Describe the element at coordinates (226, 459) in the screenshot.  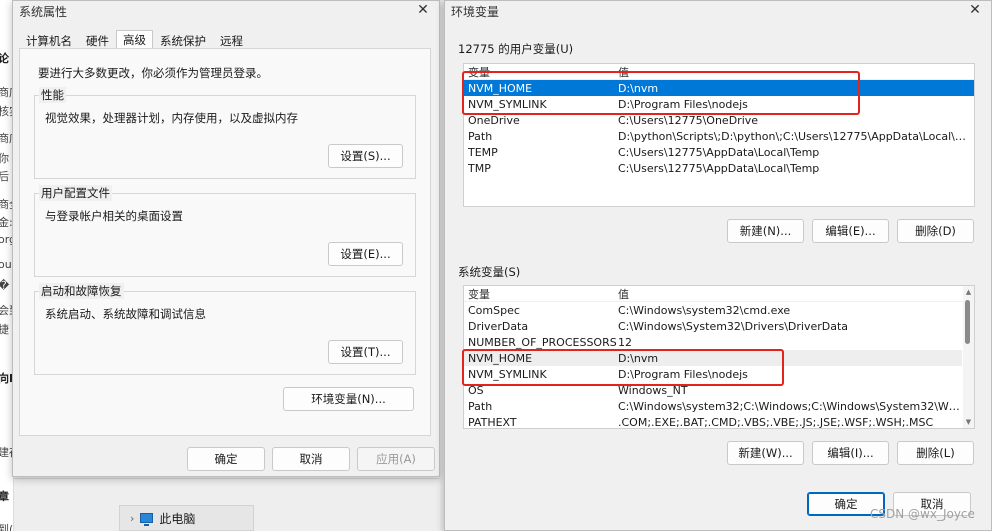
I see `ok-button: 确定` at that location.